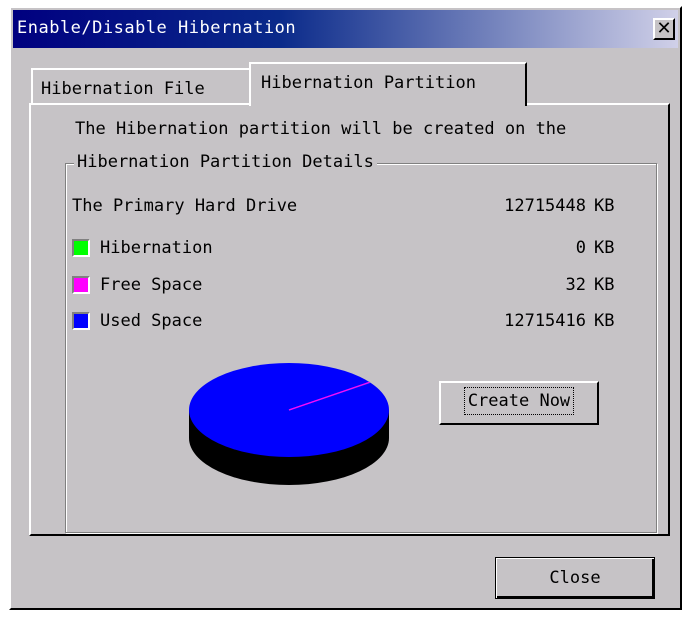  What do you see at coordinates (604, 248) in the screenshot?
I see `hibernation-unit: KB` at bounding box center [604, 248].